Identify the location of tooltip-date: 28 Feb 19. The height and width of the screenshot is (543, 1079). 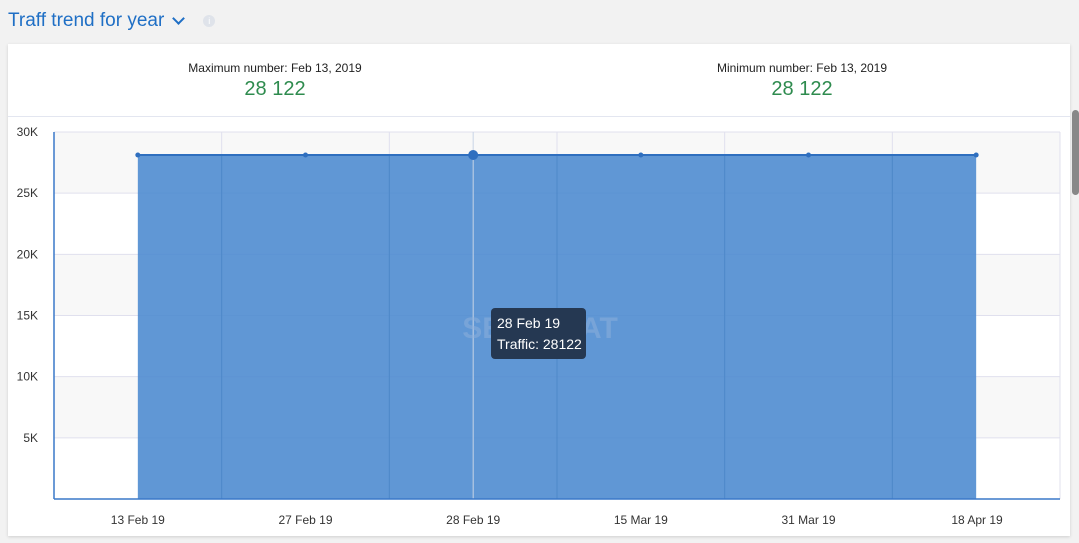
(528, 323).